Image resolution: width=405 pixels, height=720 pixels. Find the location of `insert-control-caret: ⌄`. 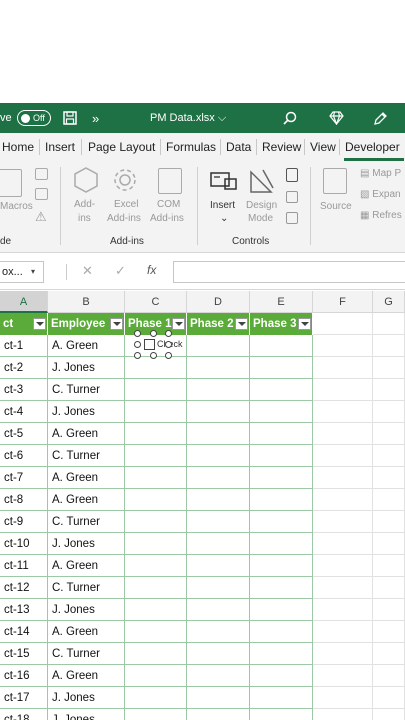

insert-control-caret: ⌄ is located at coordinates (224, 218).